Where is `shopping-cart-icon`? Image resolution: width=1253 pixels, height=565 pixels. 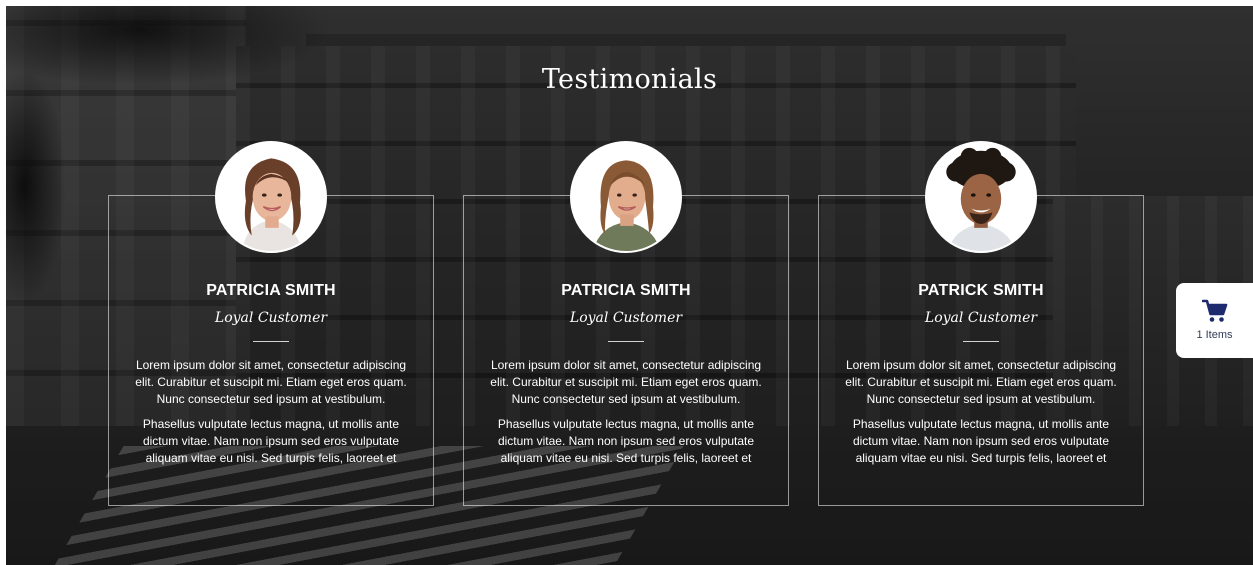
shopping-cart-icon is located at coordinates (1214, 310).